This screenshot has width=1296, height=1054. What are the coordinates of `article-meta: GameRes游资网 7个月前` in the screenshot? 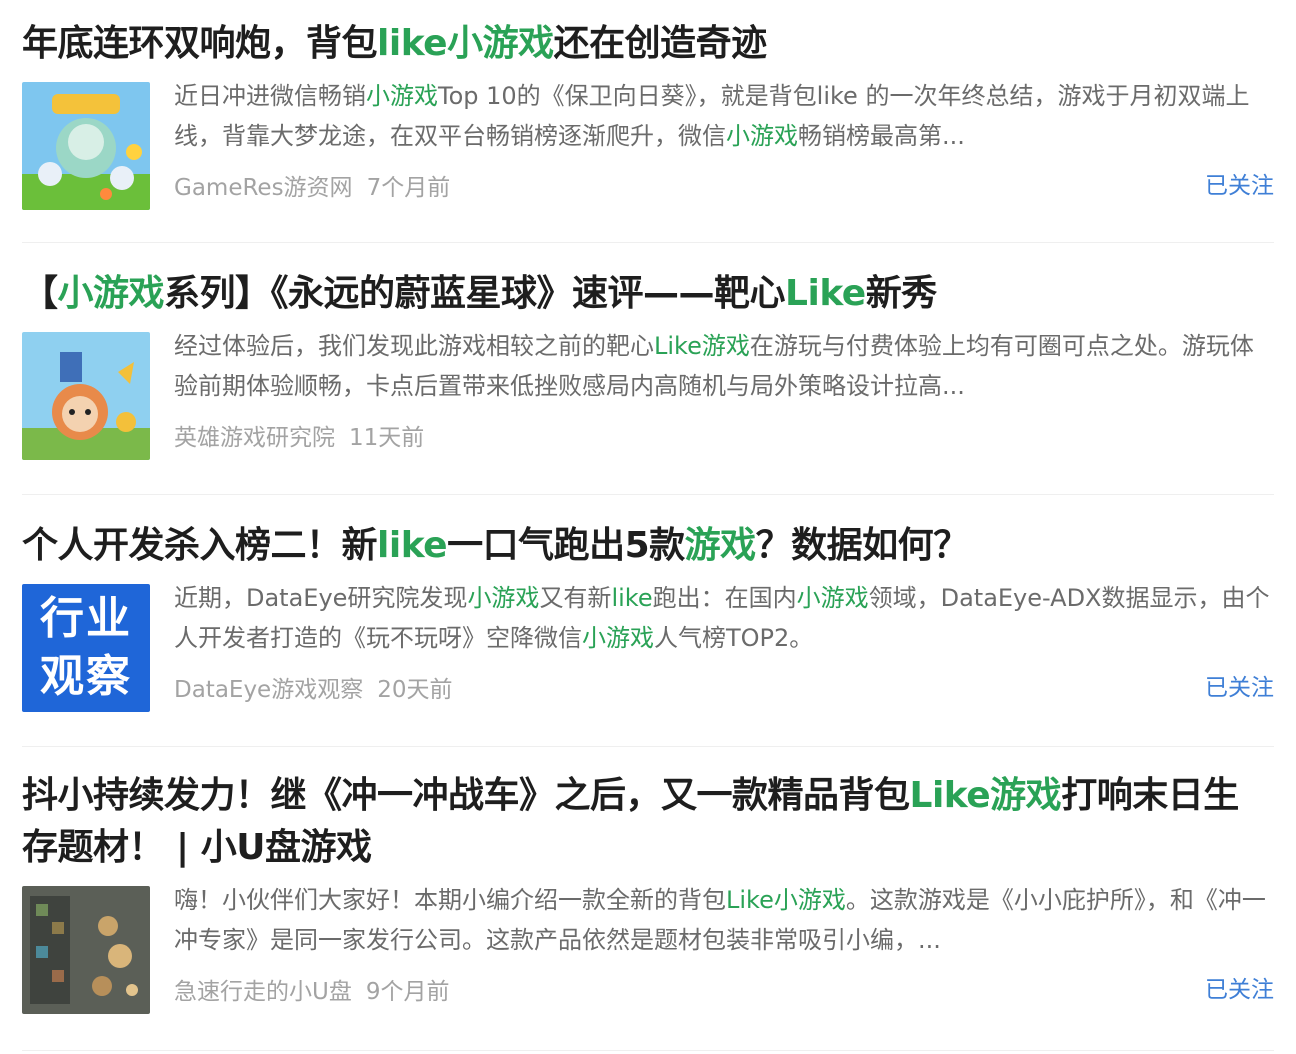 It's located at (312, 185).